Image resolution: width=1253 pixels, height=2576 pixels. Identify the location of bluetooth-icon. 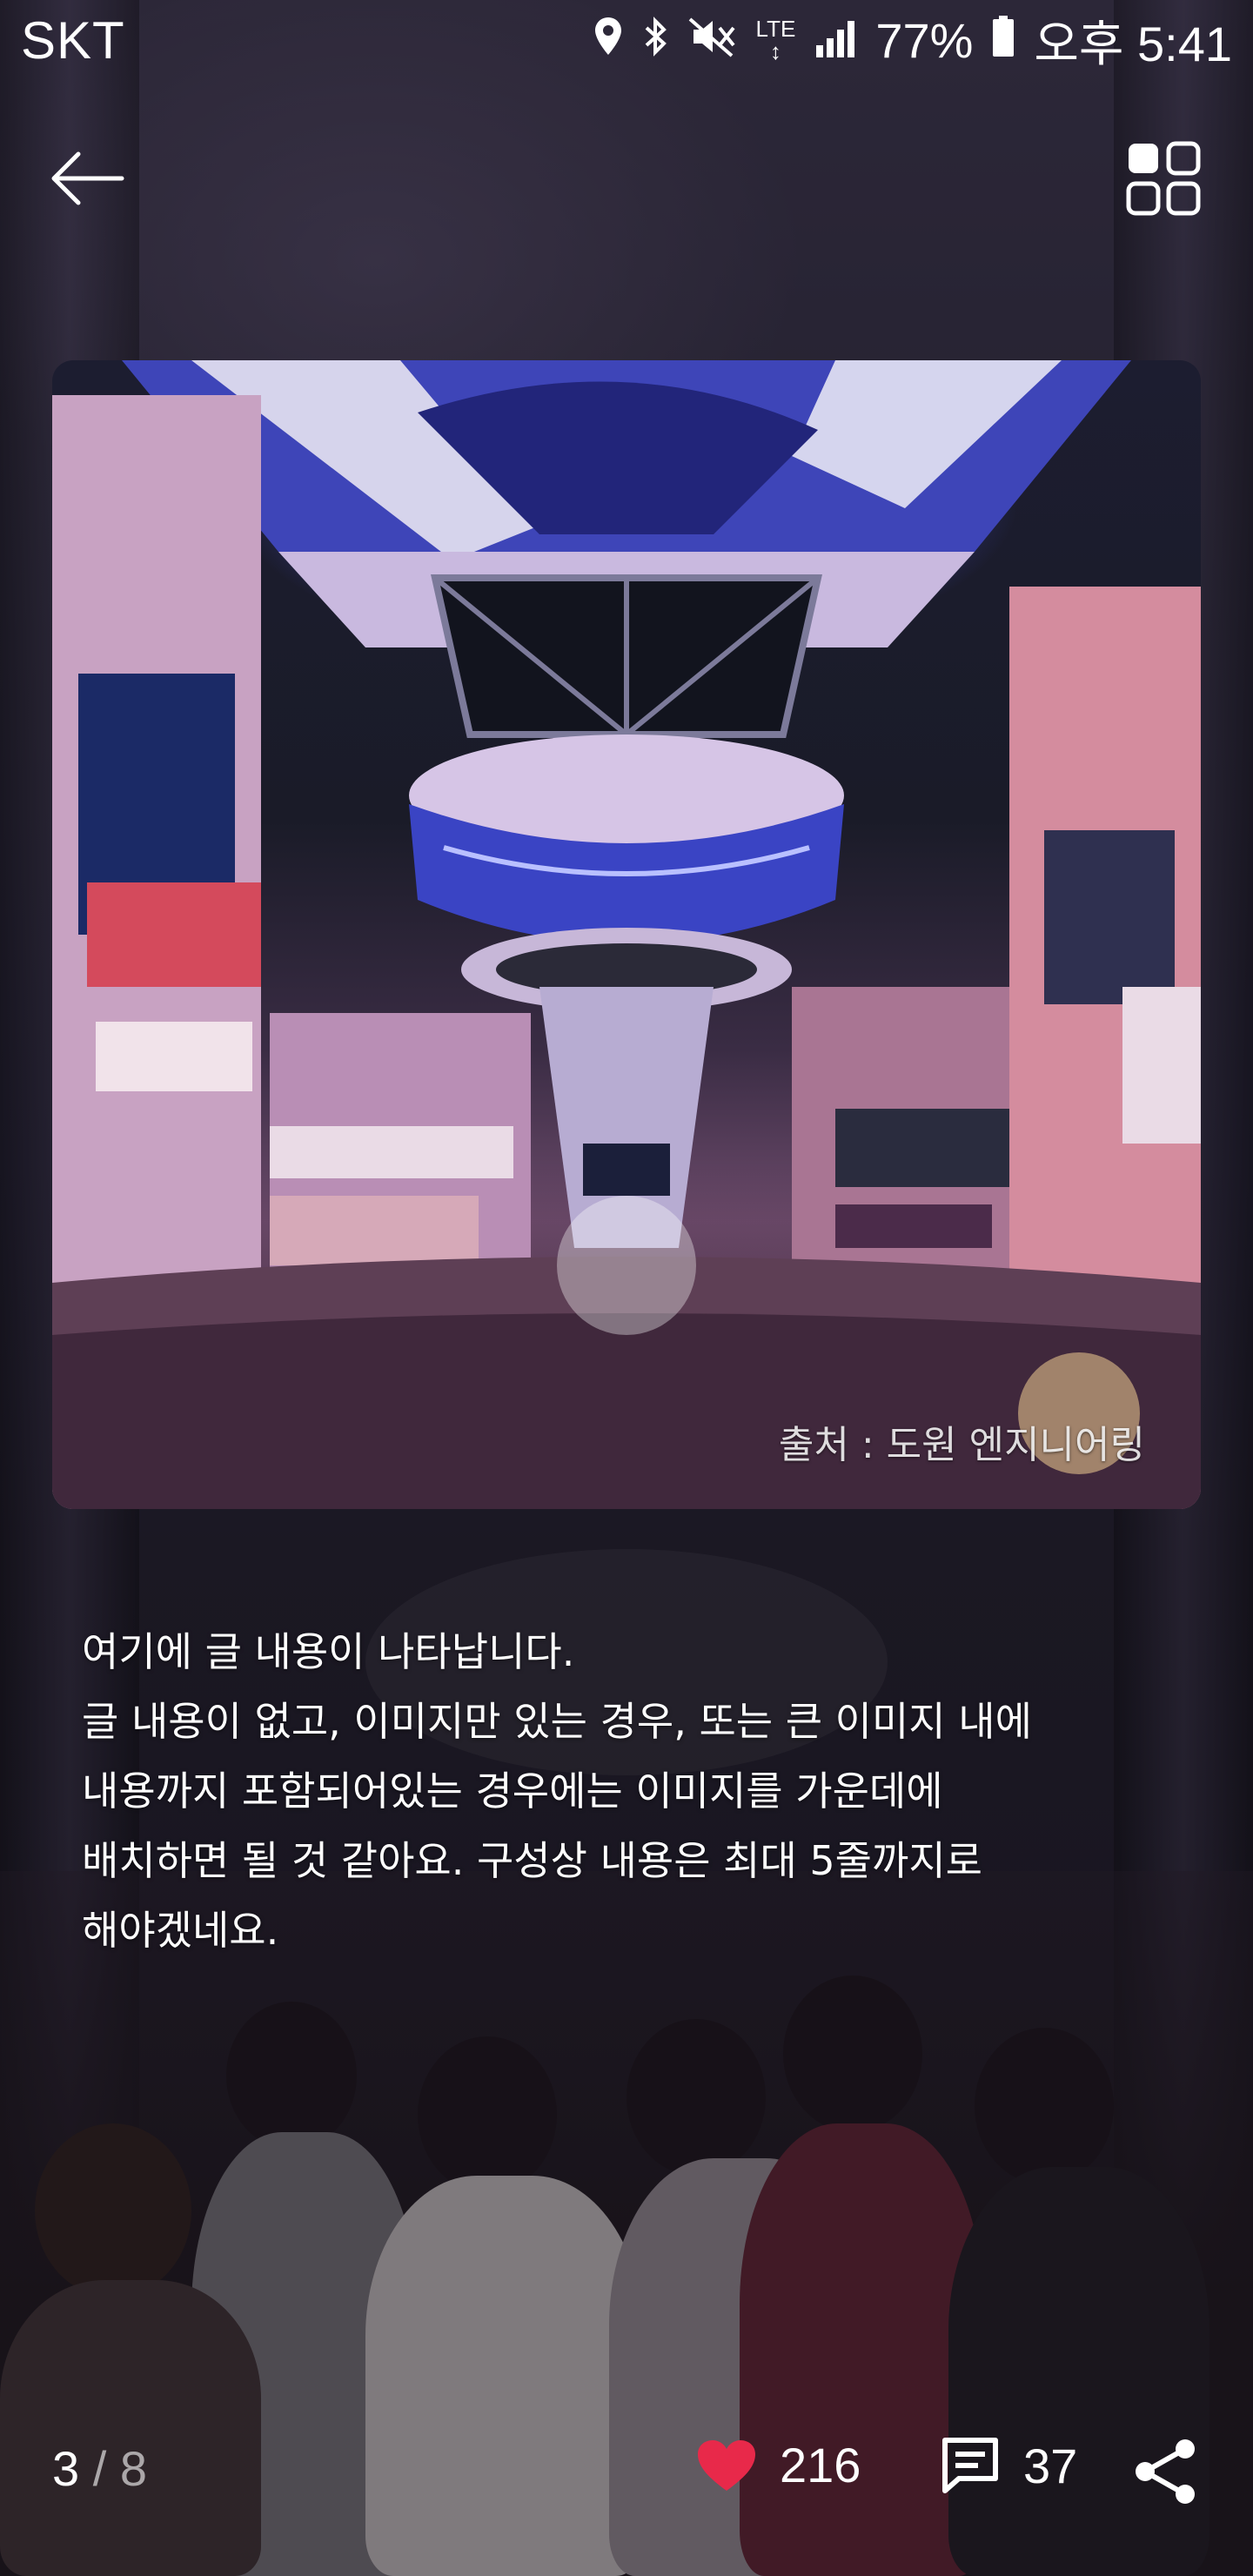
(656, 40).